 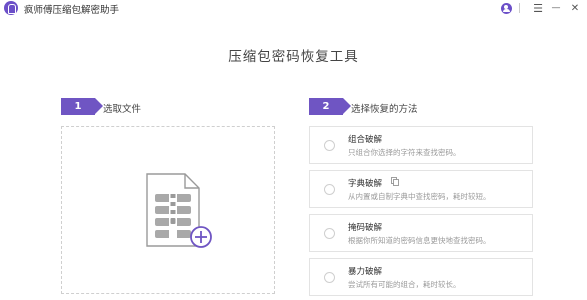 What do you see at coordinates (11, 8) in the screenshot?
I see `app-logo-icon` at bounding box center [11, 8].